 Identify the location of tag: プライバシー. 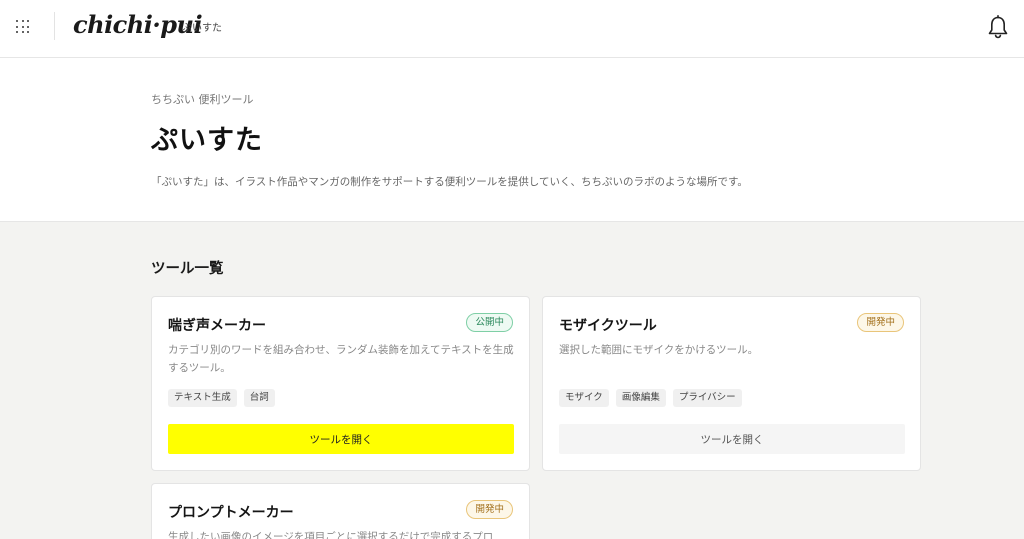
(707, 398).